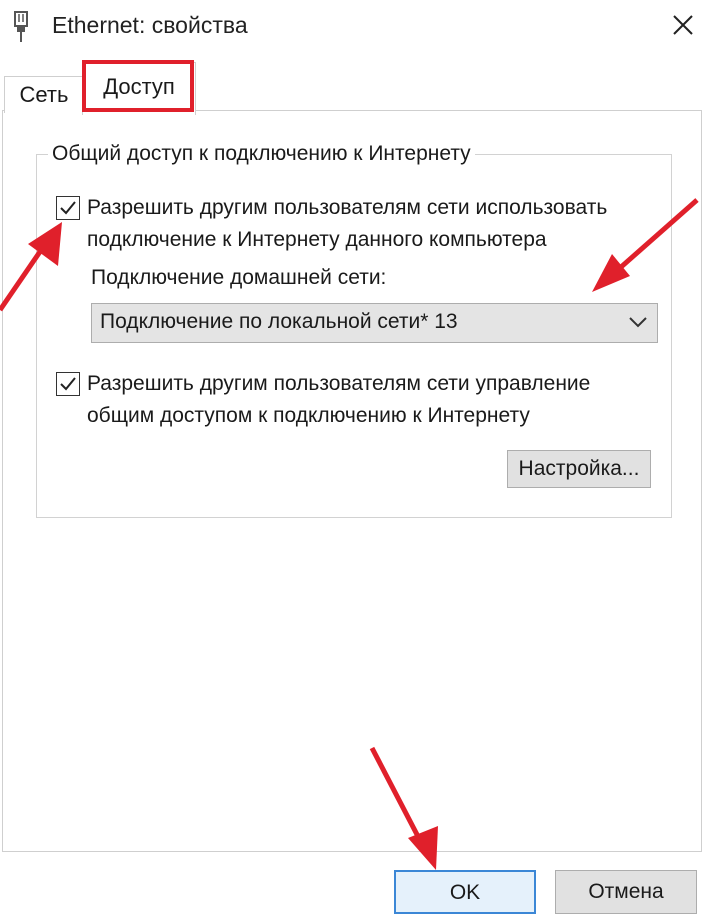  Describe the element at coordinates (44, 94) in the screenshot. I see `tab-network: Сеть` at that location.